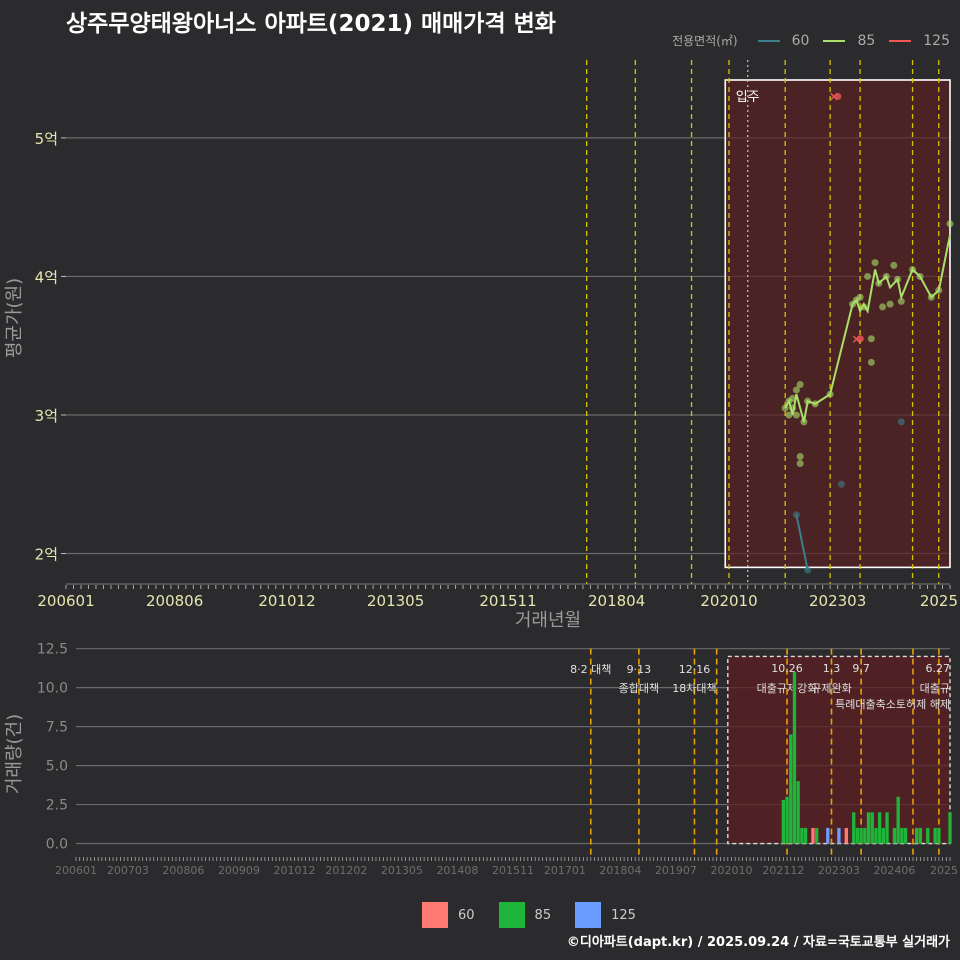  Describe the element at coordinates (590, 669) in the screenshot. I see `policy-label-0: 8·2 대책` at that location.